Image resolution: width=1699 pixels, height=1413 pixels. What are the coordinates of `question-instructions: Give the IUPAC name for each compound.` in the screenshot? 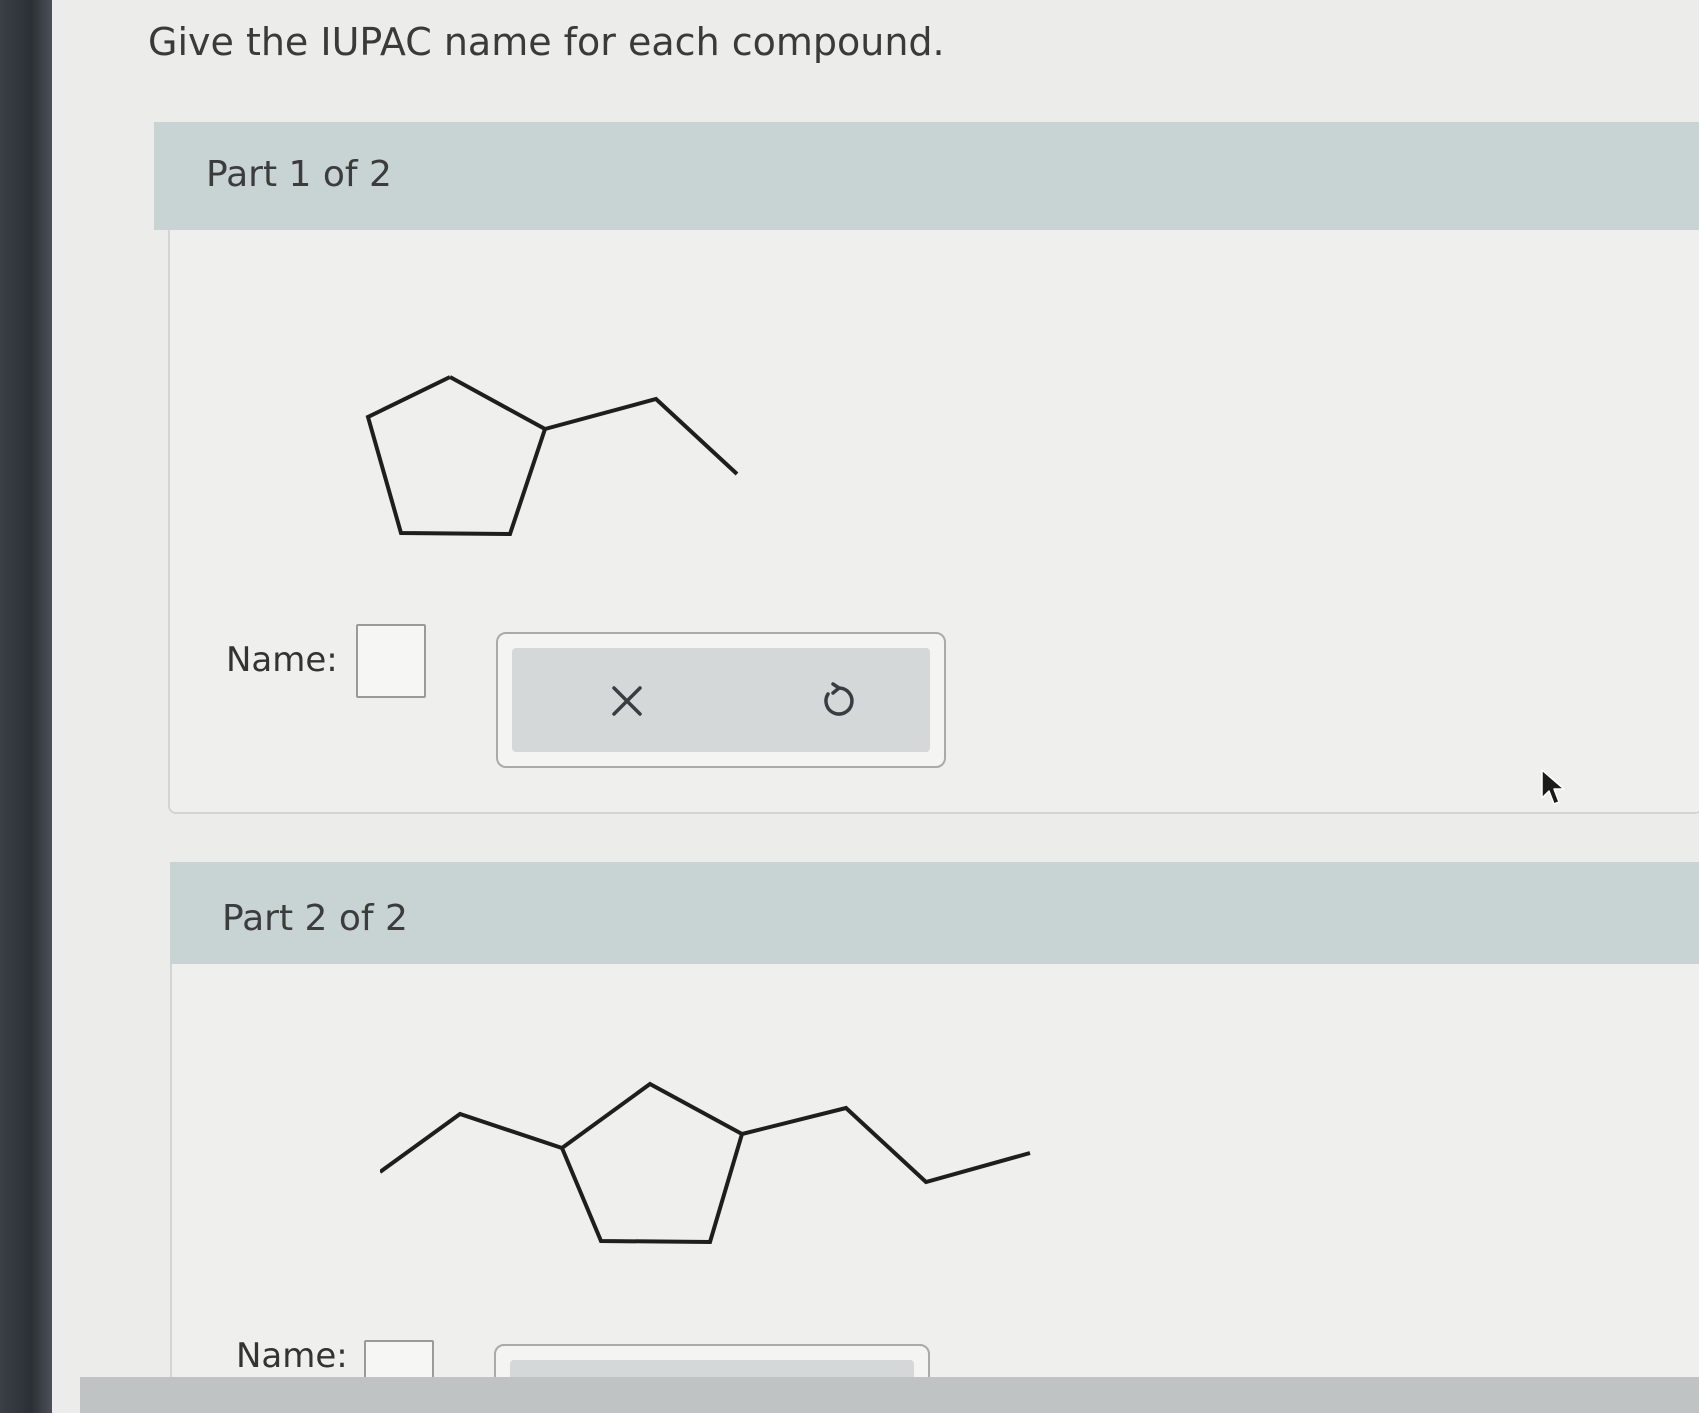 It's located at (546, 42).